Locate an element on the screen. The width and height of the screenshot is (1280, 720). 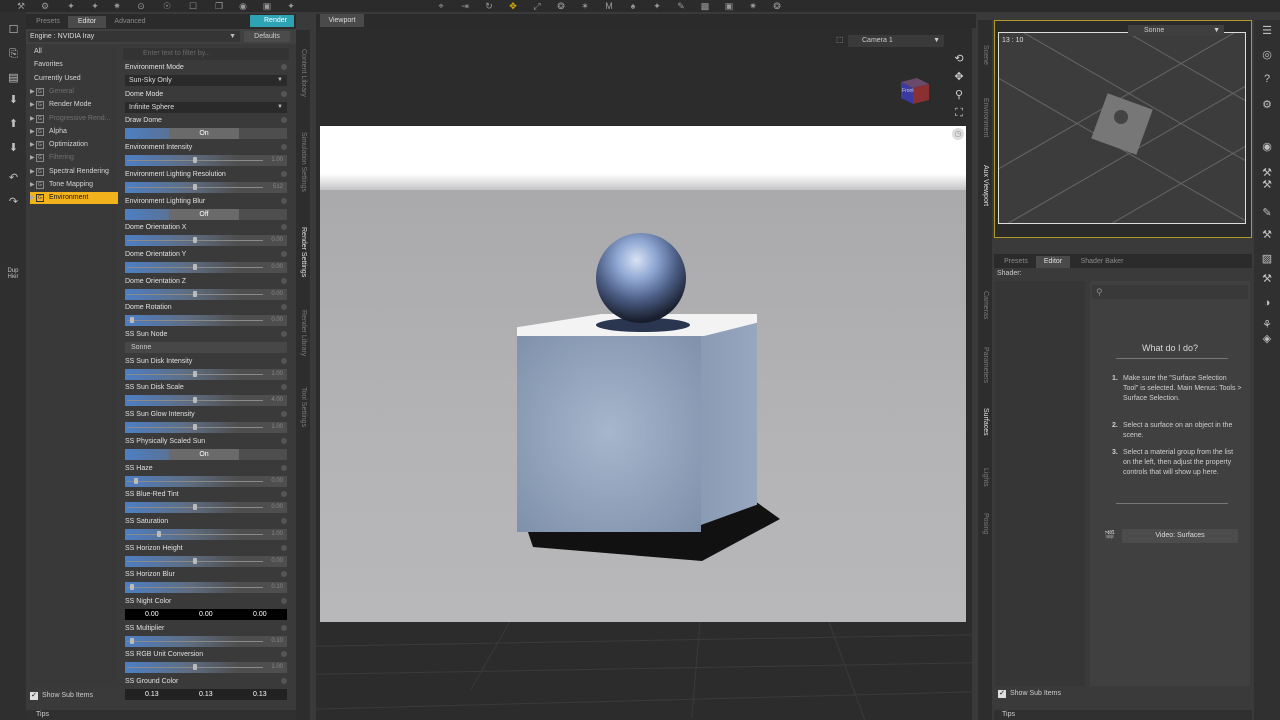
param-slider: 0.10 is located at coordinates (206, 641).